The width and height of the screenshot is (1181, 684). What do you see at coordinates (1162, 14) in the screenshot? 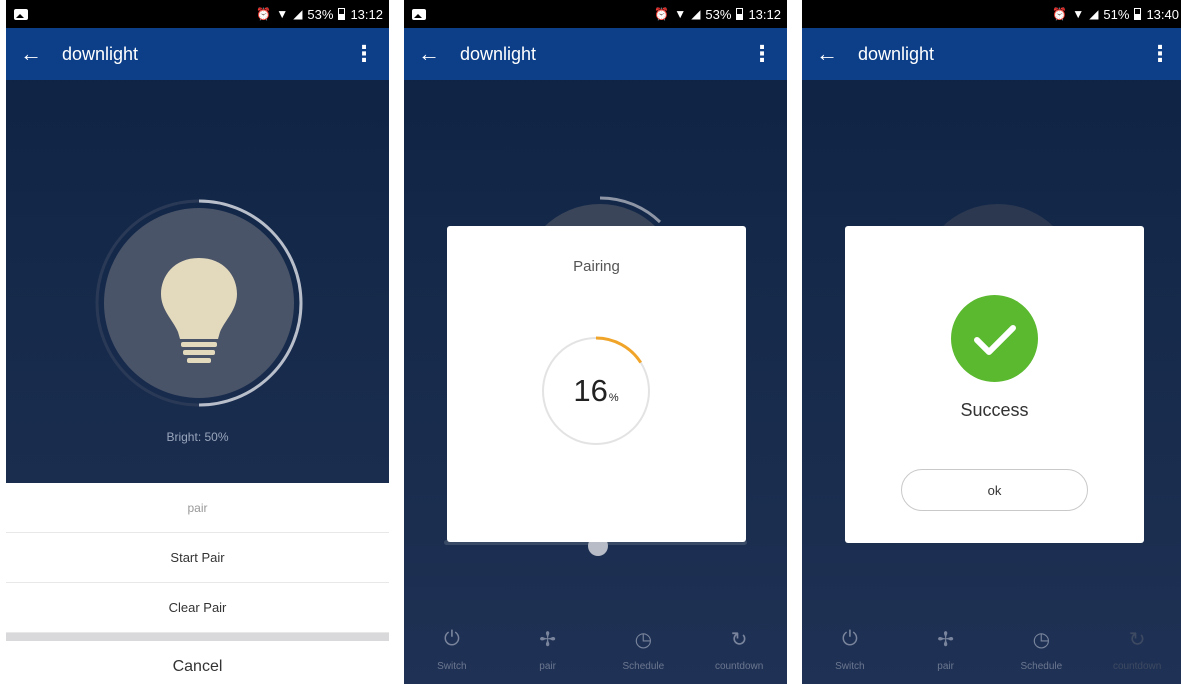
I see `clock-time: 13:40` at bounding box center [1162, 14].